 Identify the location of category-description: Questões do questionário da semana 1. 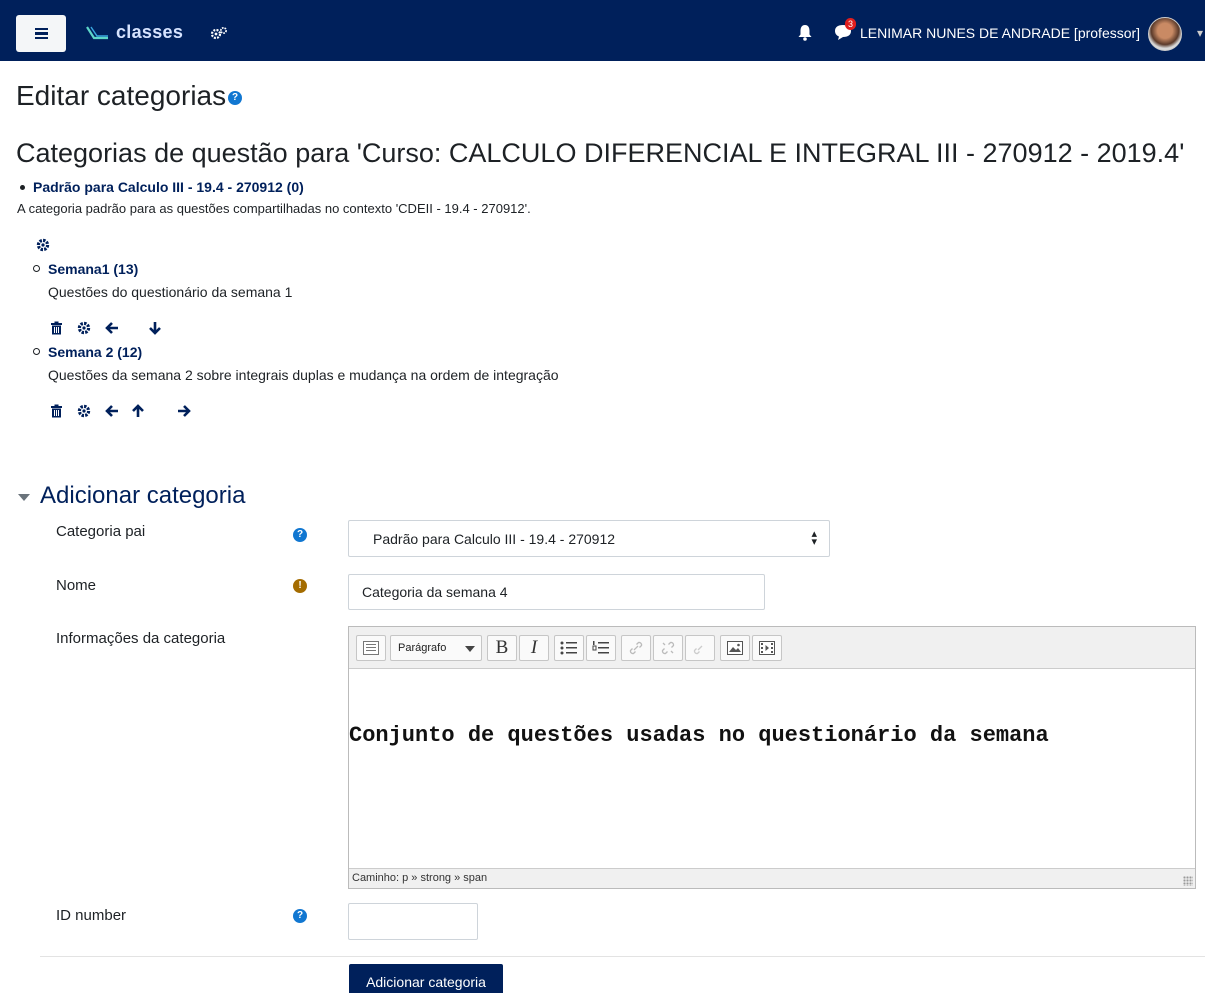
(170, 292).